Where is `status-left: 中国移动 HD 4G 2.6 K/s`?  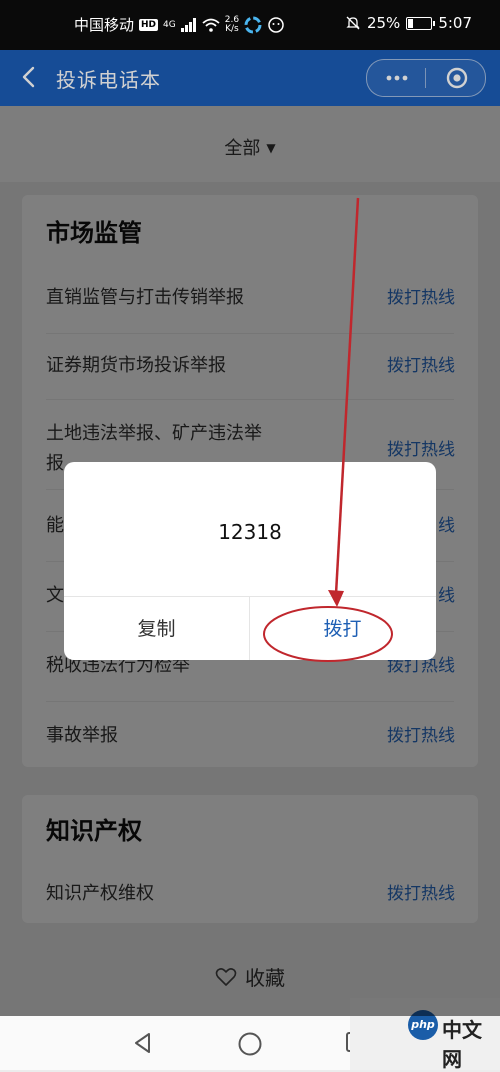 status-left: 中国移动 HD 4G 2.6 K/s is located at coordinates (179, 24).